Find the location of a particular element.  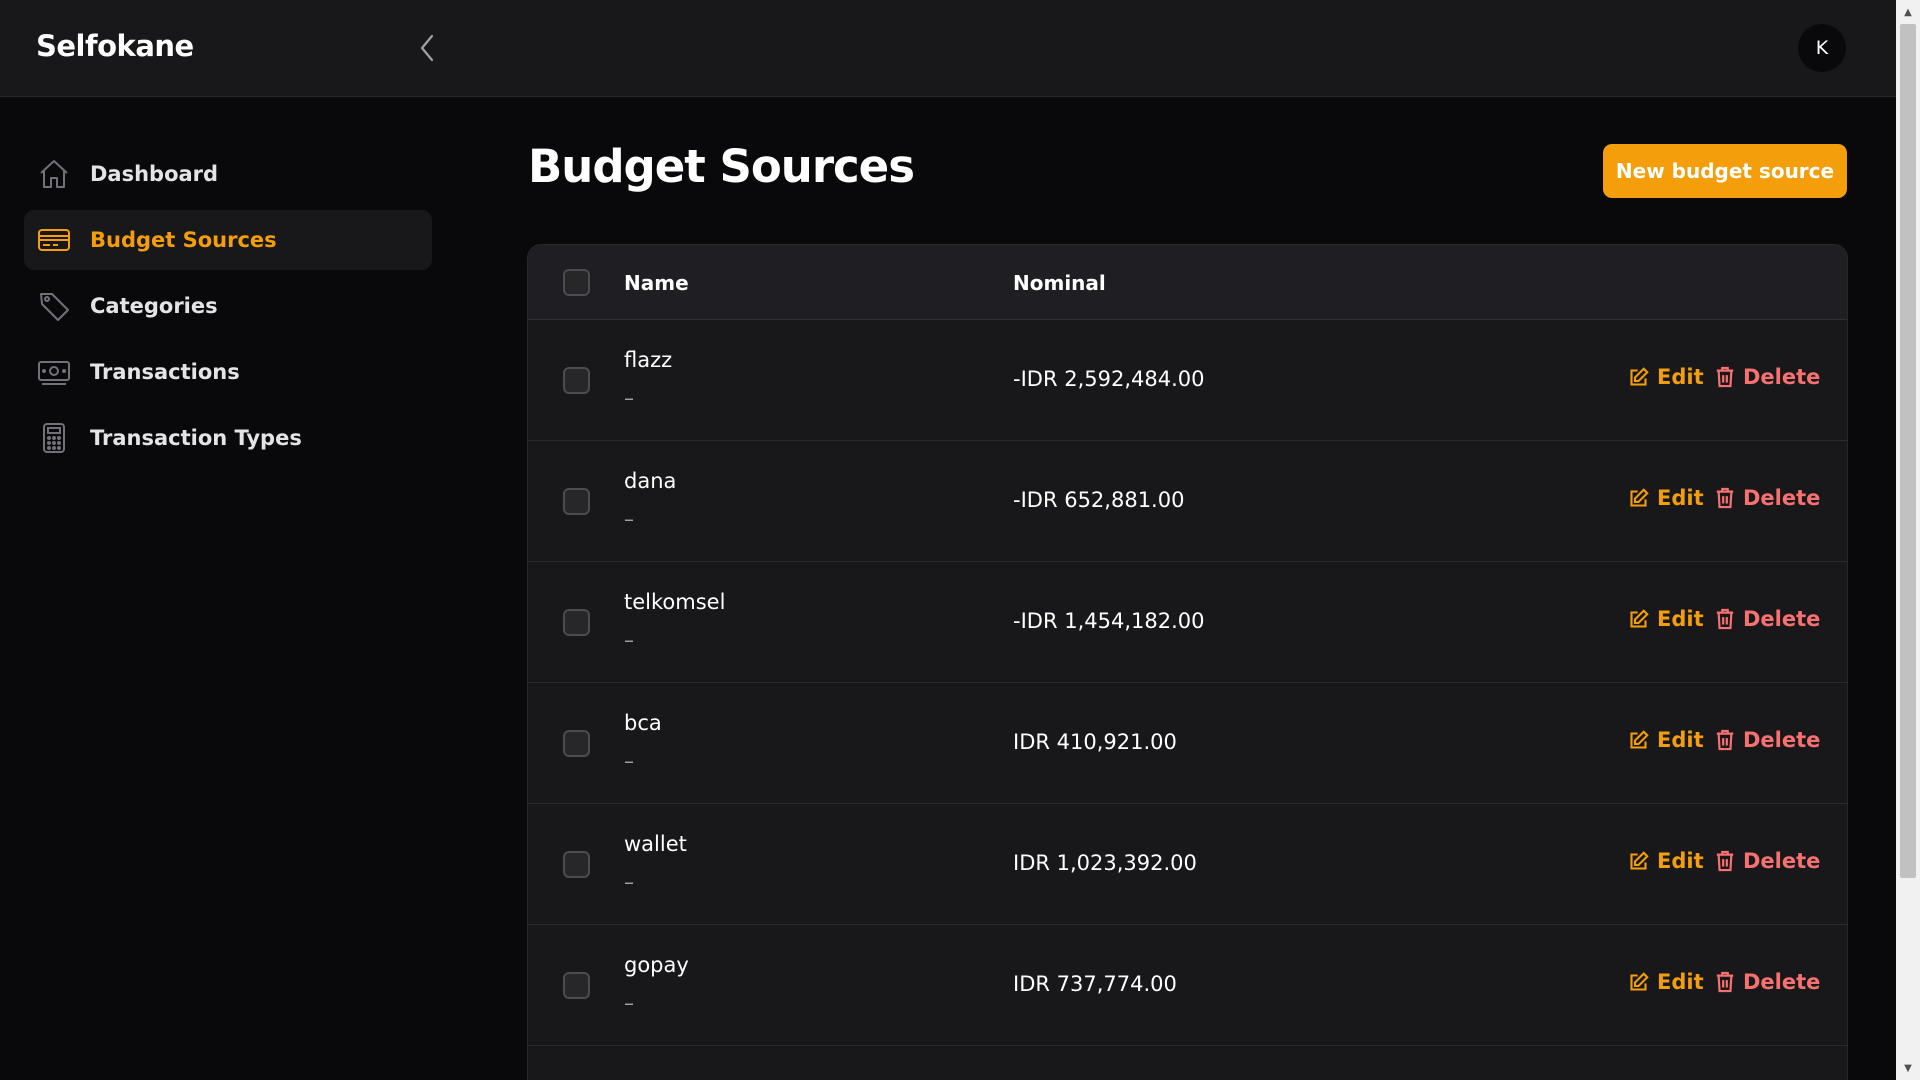

scroll-thumb is located at coordinates (1908, 451).